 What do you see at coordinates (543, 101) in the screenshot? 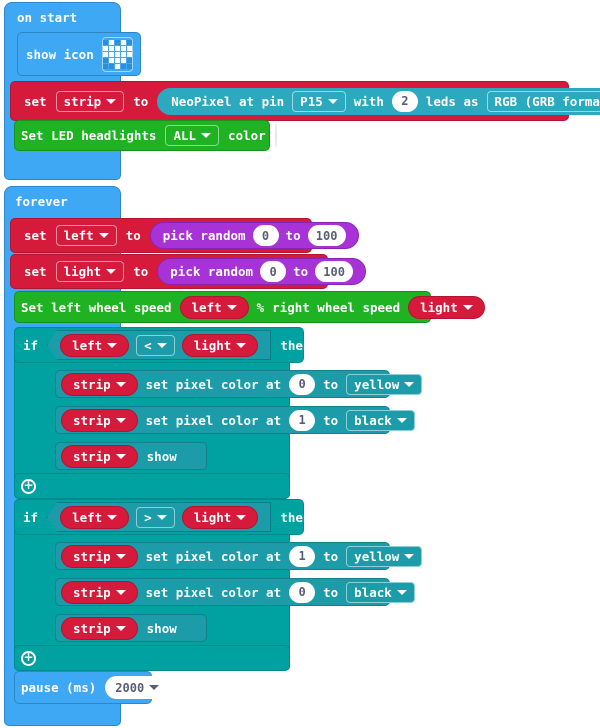
I see `rgb-format-dropdown: RGB (GRB format)` at bounding box center [543, 101].